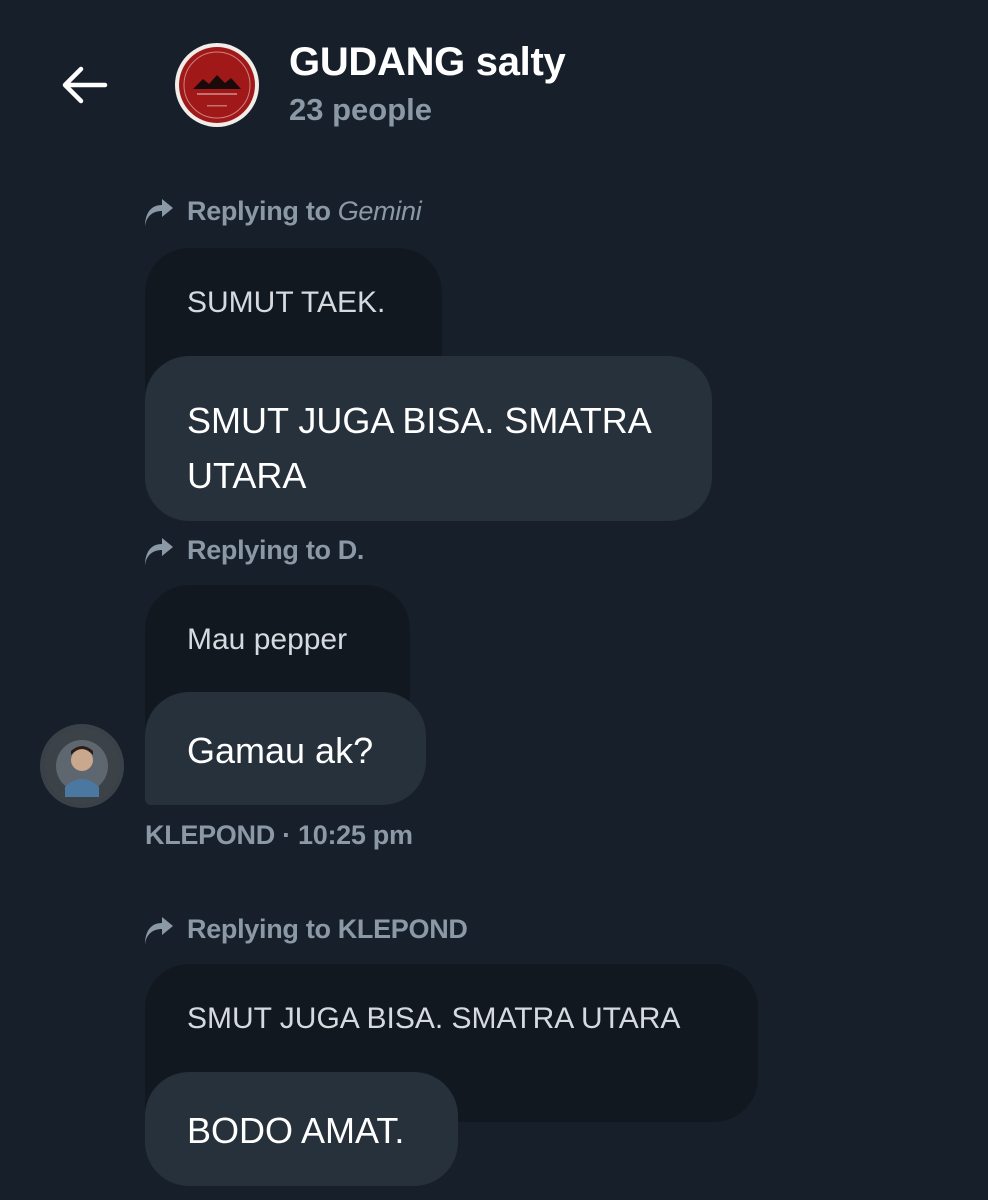  Describe the element at coordinates (267, 639) in the screenshot. I see `quoted-text: Mau pepper` at that location.